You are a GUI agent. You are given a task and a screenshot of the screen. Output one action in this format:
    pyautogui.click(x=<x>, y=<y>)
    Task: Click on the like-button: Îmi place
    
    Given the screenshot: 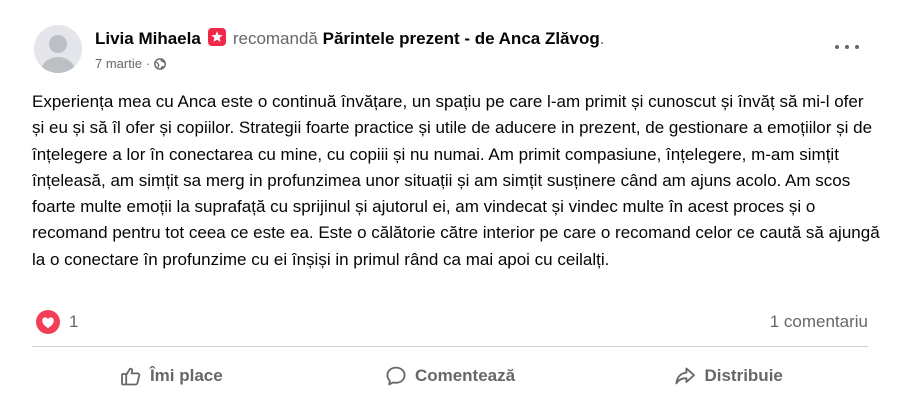 What is the action you would take?
    pyautogui.click(x=171, y=376)
    